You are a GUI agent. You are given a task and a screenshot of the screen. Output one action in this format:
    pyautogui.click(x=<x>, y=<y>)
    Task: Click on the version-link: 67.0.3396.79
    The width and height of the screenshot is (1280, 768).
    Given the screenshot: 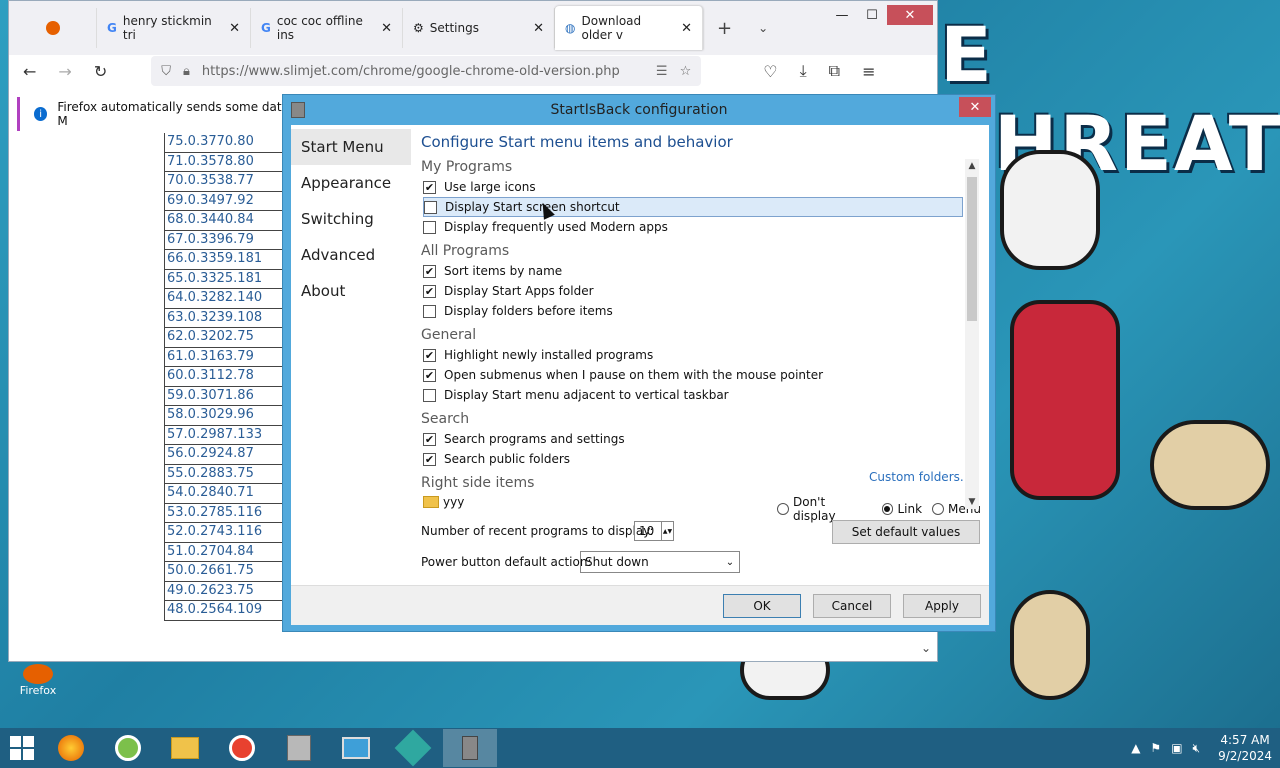 What is the action you would take?
    pyautogui.click(x=225, y=240)
    